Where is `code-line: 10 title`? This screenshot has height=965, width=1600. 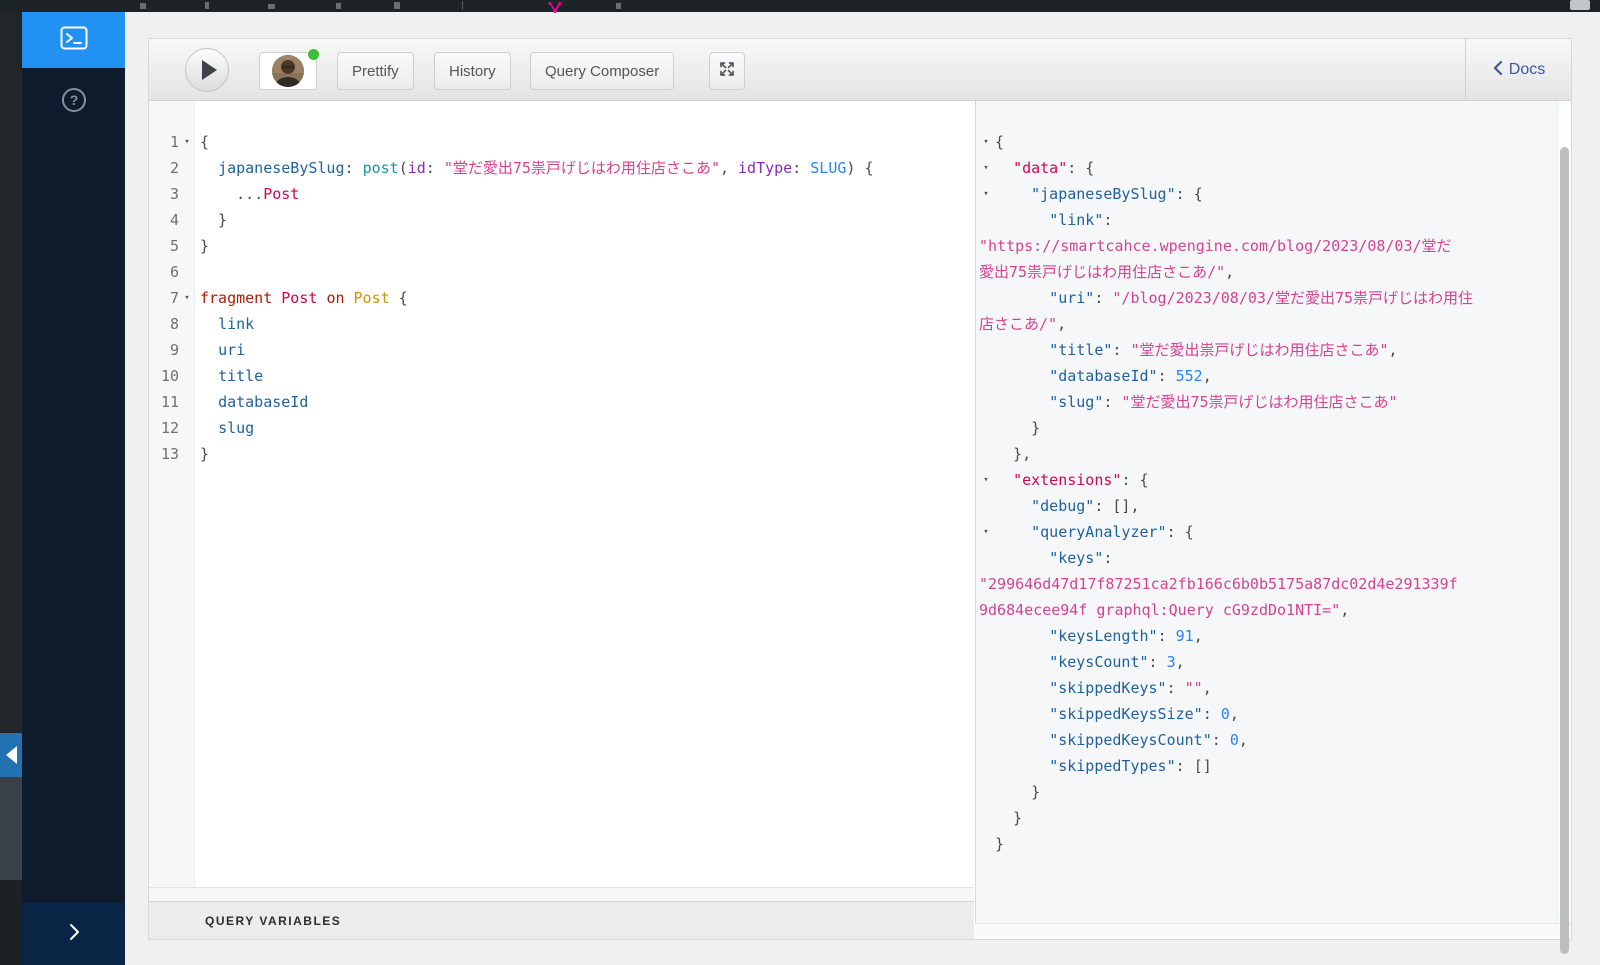
code-line: 10 title is located at coordinates (561, 376).